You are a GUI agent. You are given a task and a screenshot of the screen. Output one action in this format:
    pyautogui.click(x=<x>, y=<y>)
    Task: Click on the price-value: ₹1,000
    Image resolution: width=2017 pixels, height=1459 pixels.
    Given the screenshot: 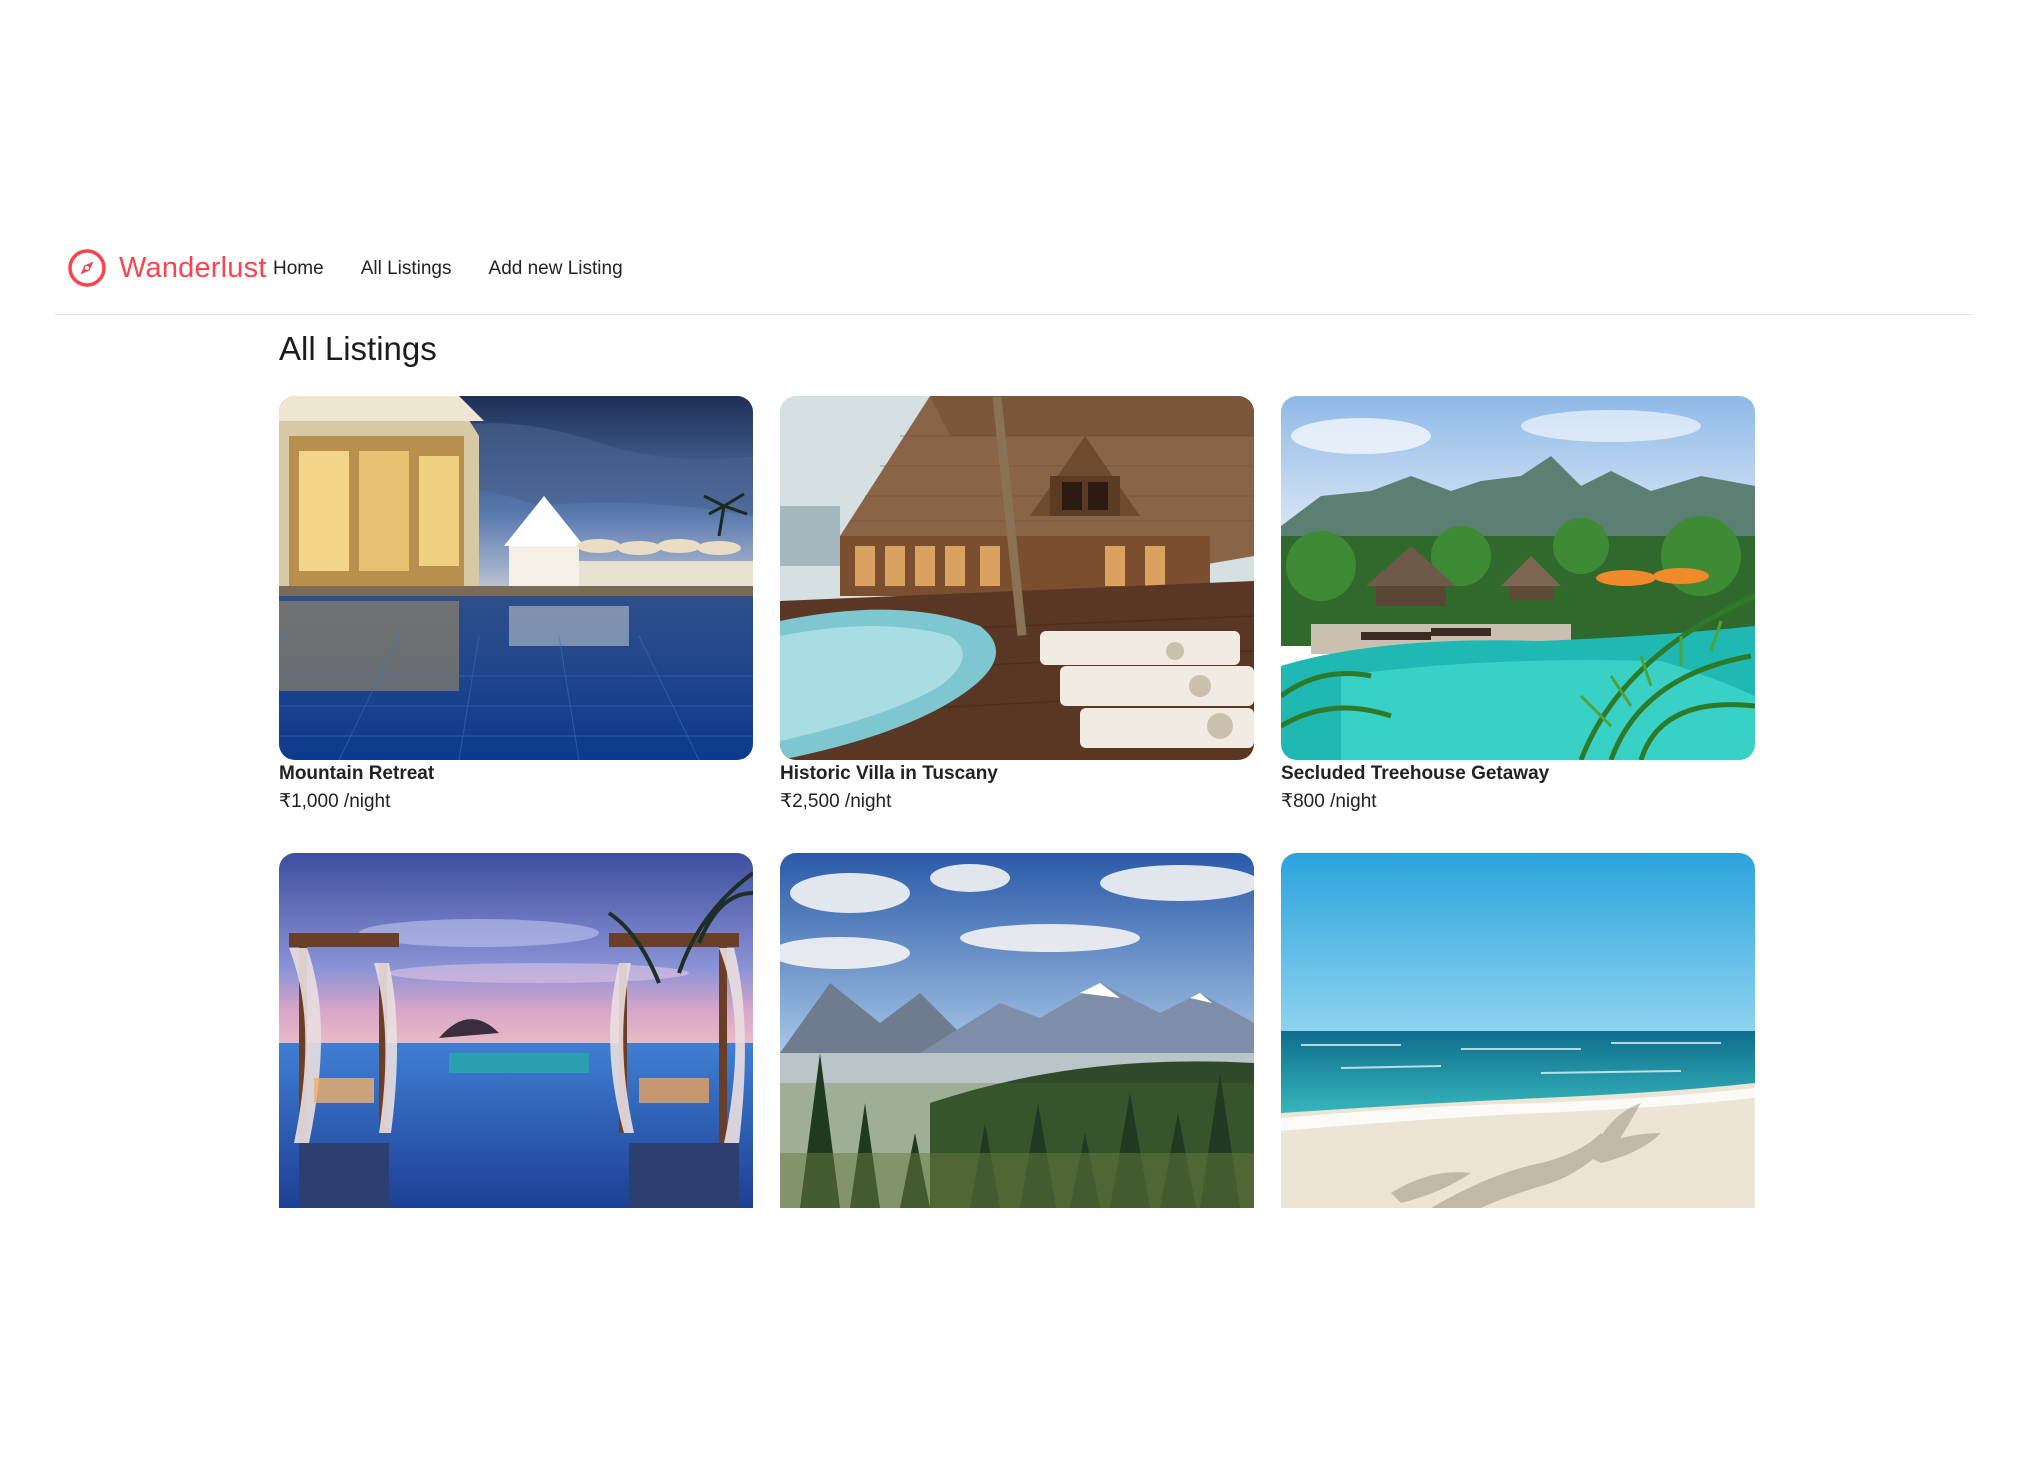 What is the action you would take?
    pyautogui.click(x=309, y=801)
    